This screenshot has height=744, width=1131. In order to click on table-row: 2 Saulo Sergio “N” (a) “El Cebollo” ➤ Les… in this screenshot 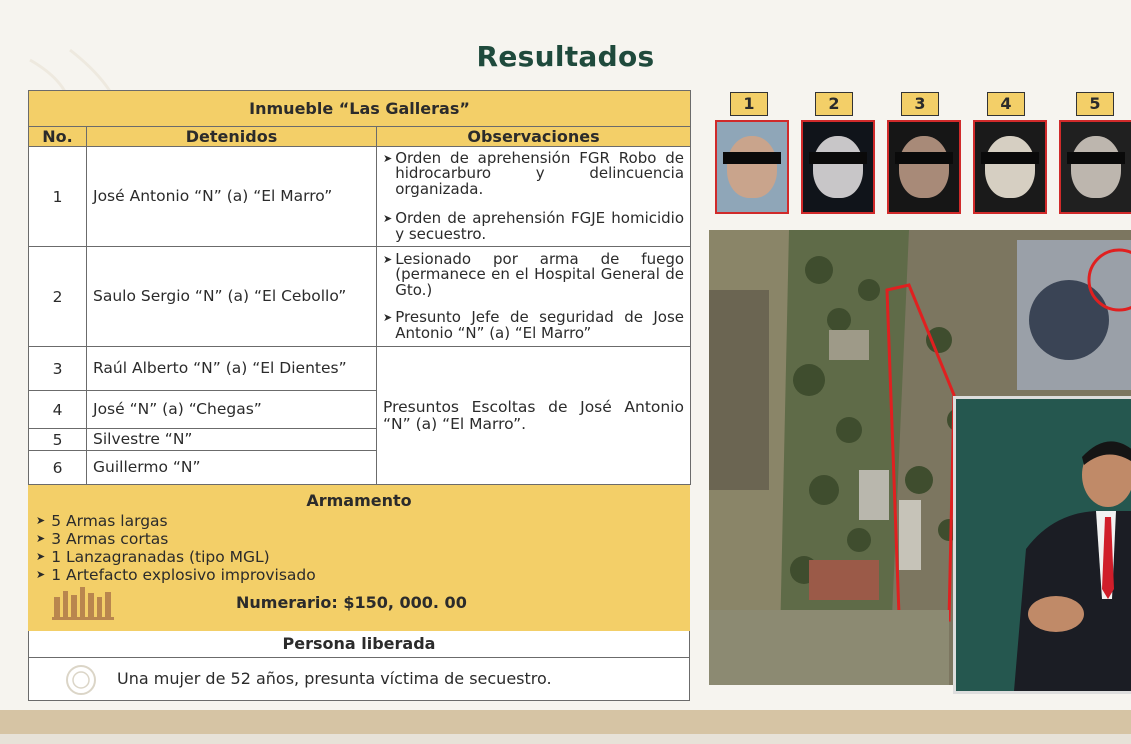, I will do `click(360, 296)`.